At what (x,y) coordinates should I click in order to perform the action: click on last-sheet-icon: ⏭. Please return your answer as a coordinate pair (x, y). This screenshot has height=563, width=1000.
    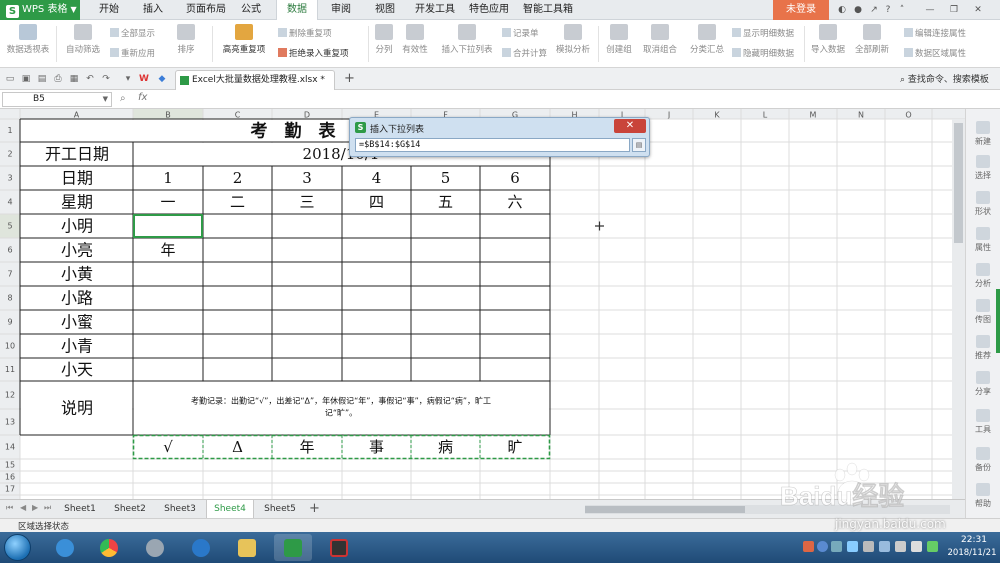
    Looking at the image, I should click on (47, 508).